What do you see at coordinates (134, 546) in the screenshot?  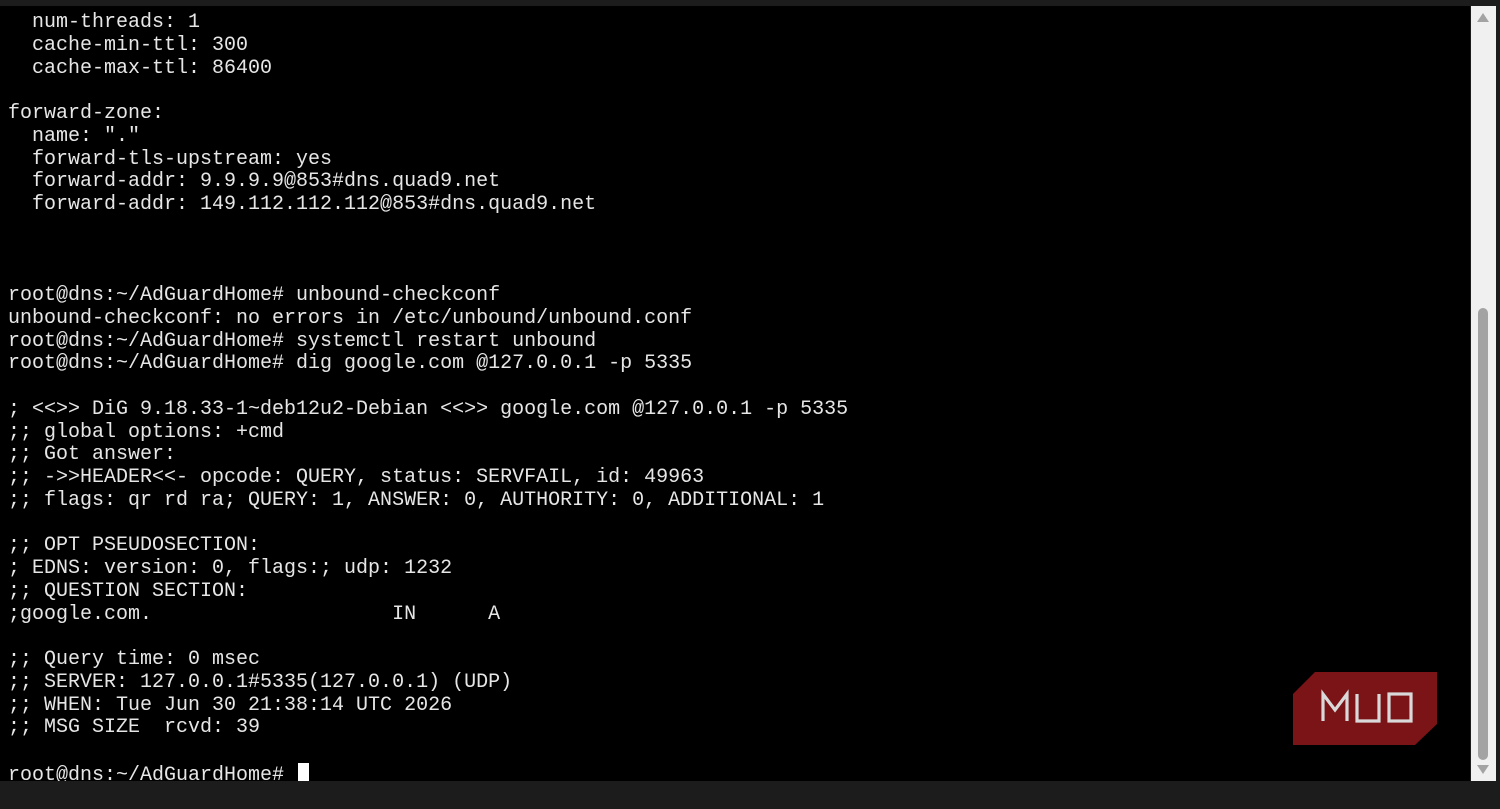 I see `terminal-line: ;; OPT PSEUDOSECTION:` at bounding box center [134, 546].